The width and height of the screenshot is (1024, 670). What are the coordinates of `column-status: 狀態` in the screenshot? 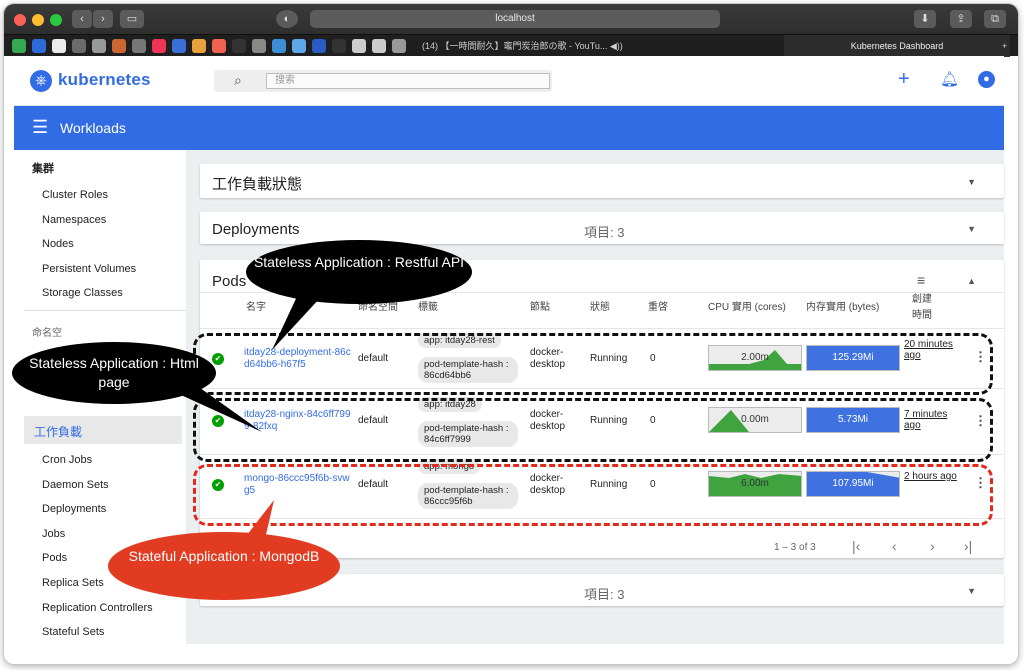 It's located at (600, 305).